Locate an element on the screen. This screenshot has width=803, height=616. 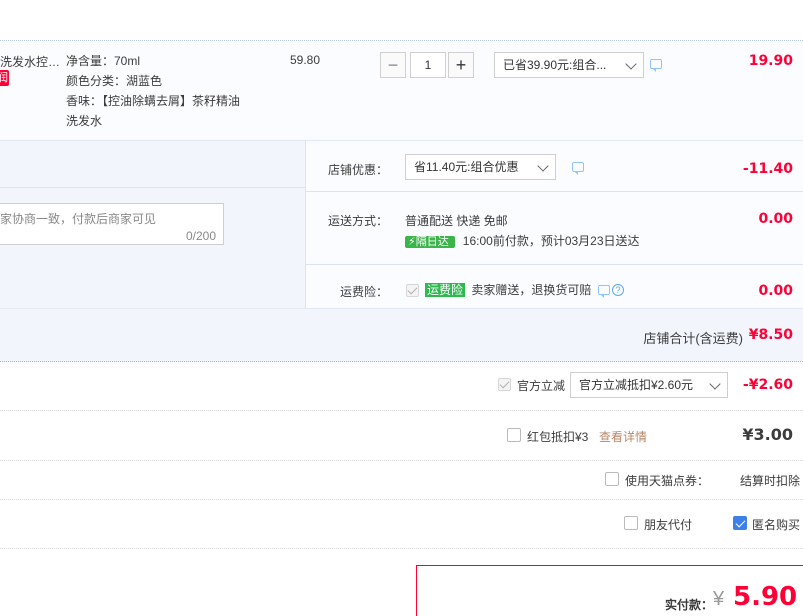
next-day-badge: ⚡隔日达 is located at coordinates (430, 242).